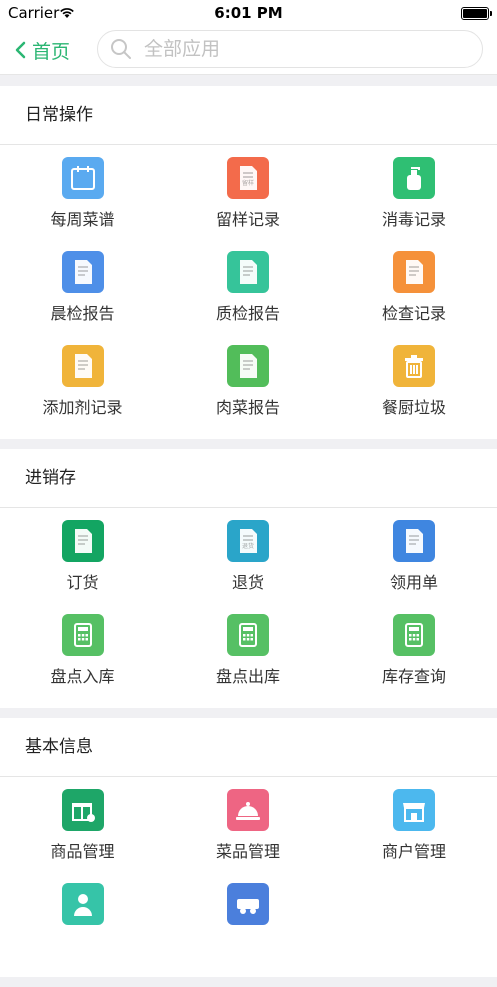  I want to click on app-item: 菜品管理, so click(248, 836).